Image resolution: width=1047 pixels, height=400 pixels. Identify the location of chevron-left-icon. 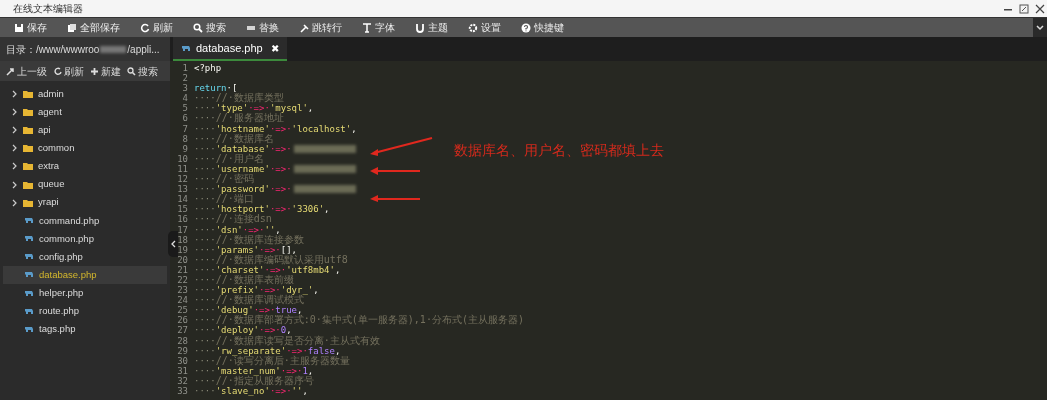
(173, 244).